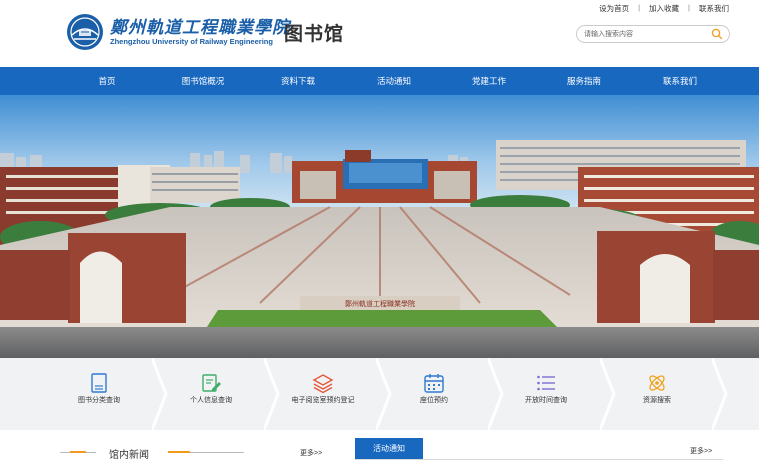  What do you see at coordinates (584, 81) in the screenshot?
I see `nav-service-guide: 服务指南` at bounding box center [584, 81].